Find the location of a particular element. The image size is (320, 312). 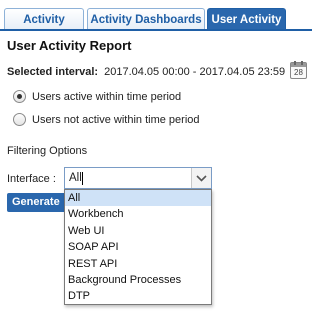

calendar-rings is located at coordinates (298, 63).